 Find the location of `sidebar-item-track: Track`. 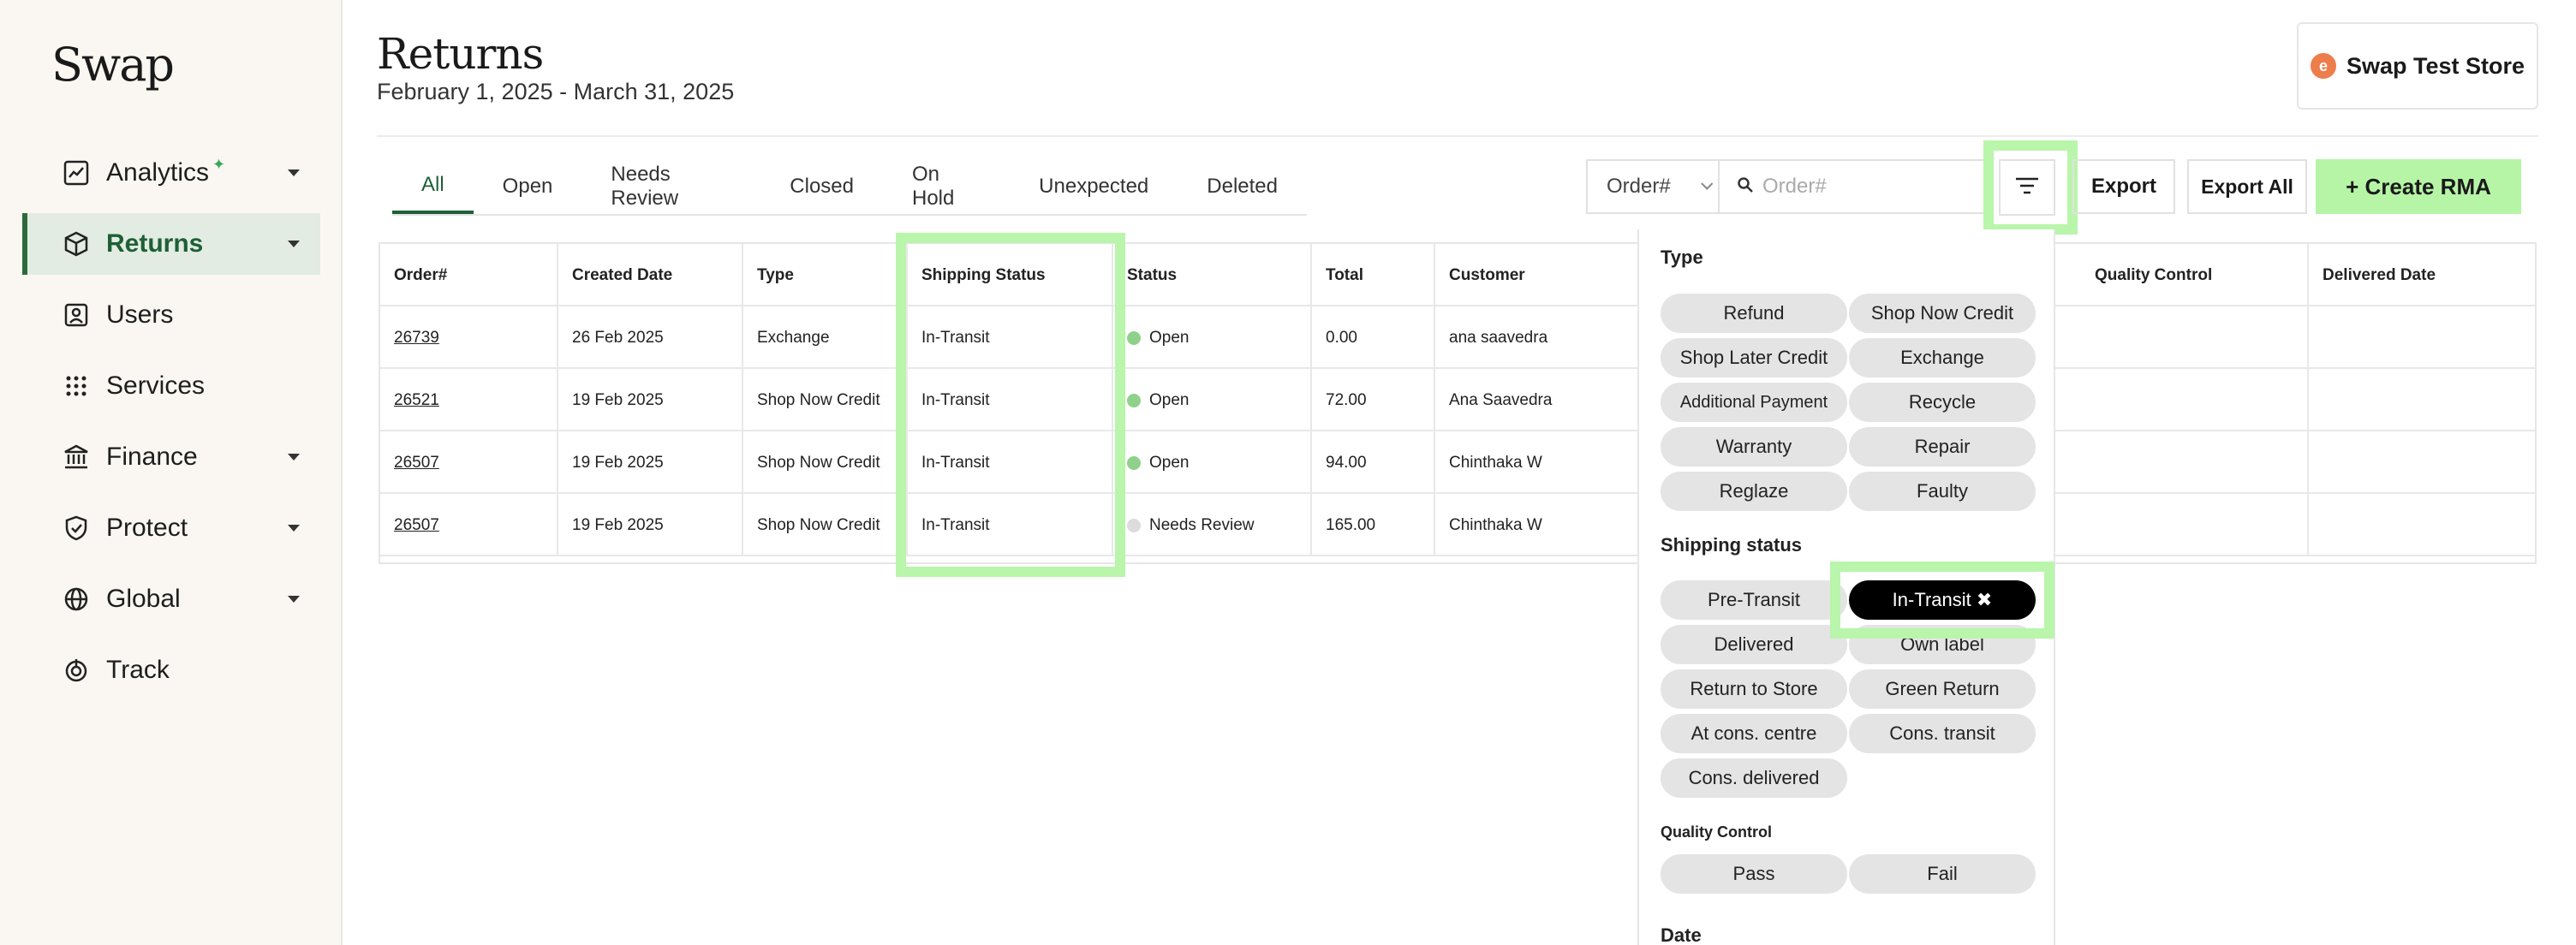

sidebar-item-track: Track is located at coordinates (171, 670).